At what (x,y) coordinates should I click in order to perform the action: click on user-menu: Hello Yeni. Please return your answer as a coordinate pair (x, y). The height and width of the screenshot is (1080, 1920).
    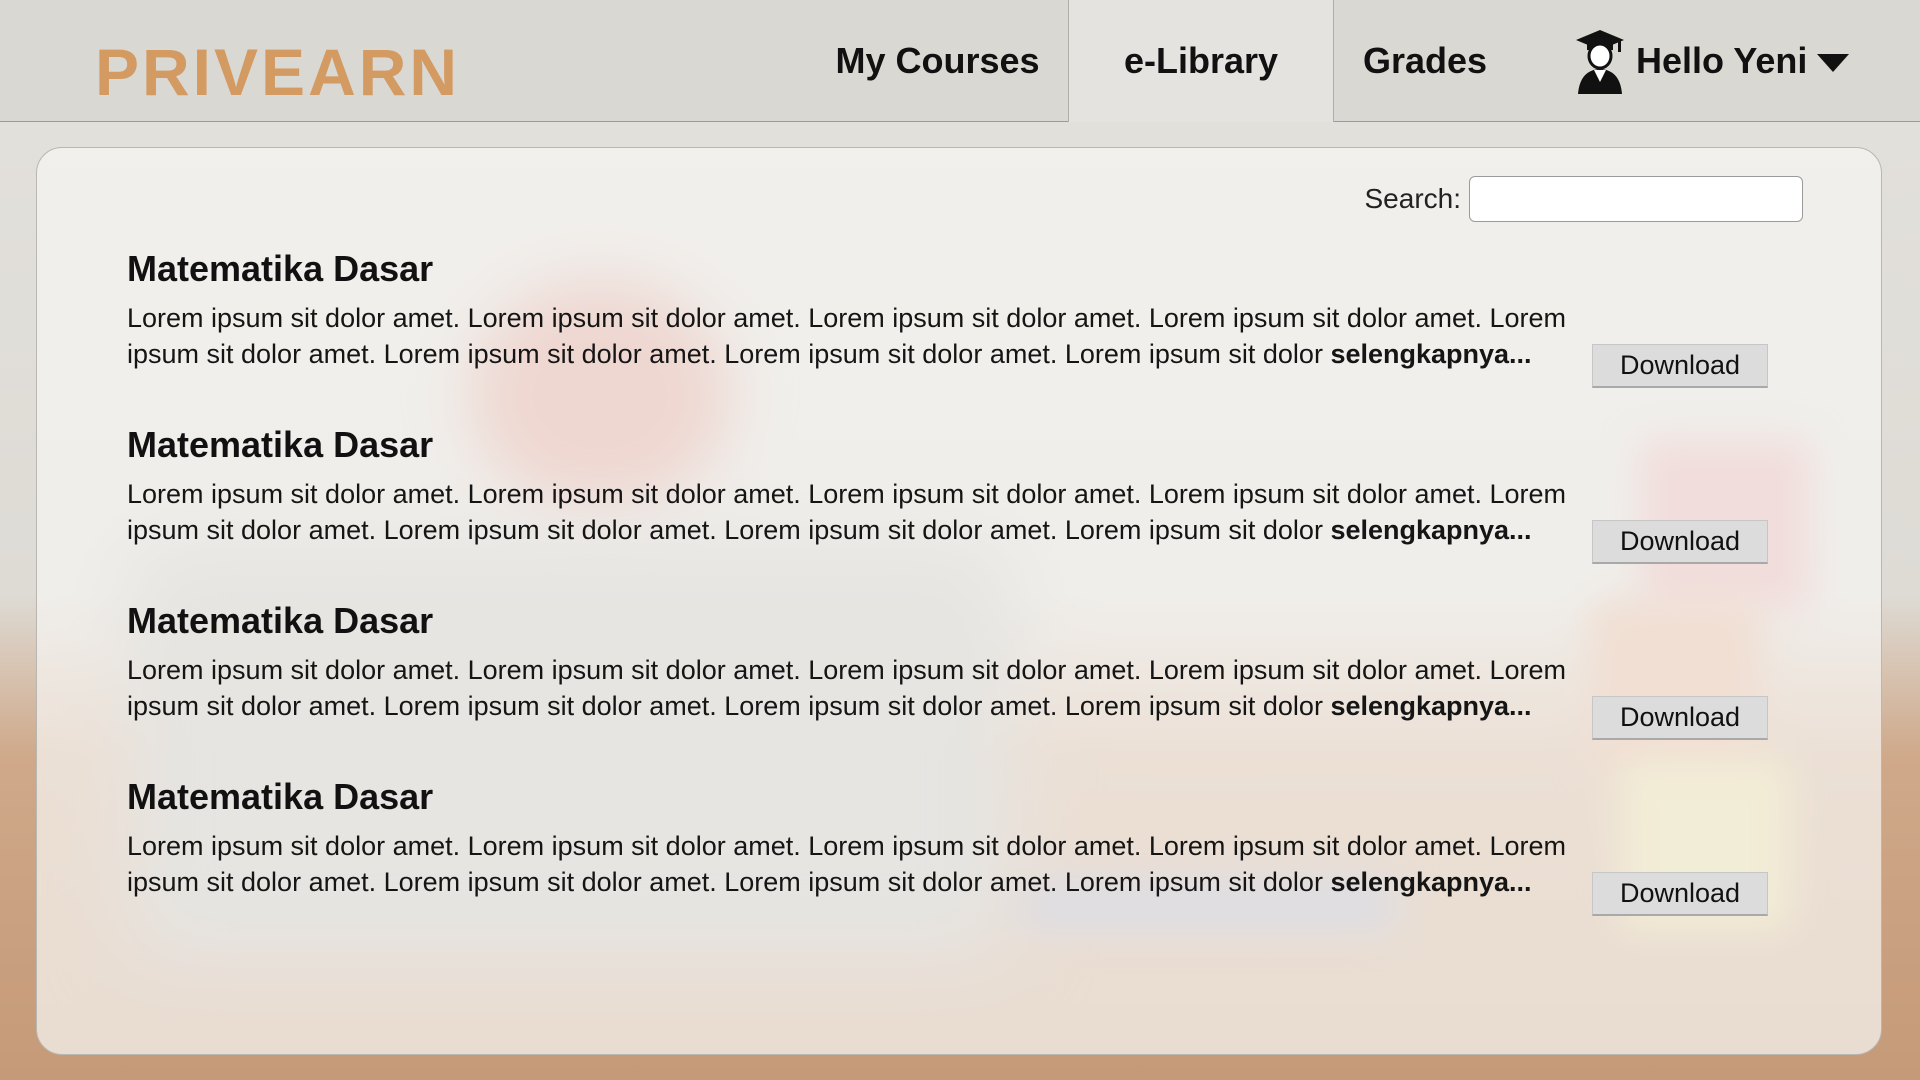
    Looking at the image, I should click on (1710, 61).